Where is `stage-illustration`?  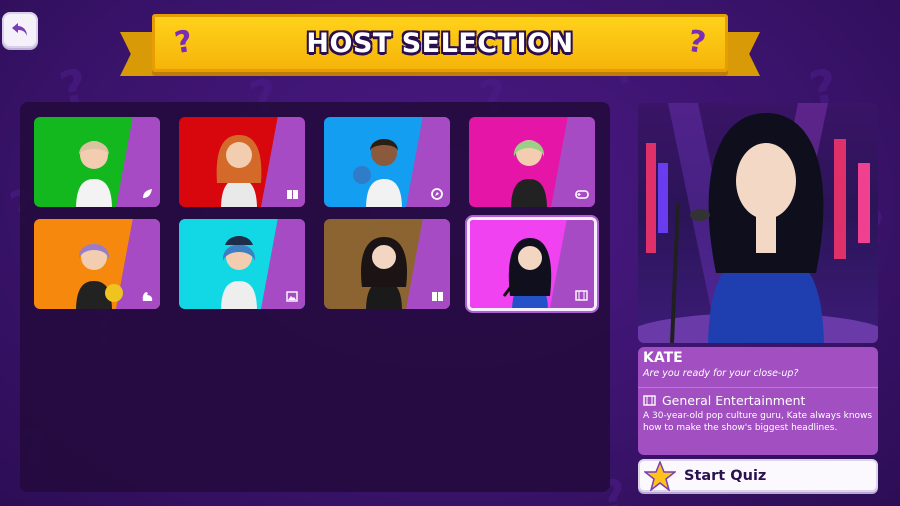 stage-illustration is located at coordinates (758, 223).